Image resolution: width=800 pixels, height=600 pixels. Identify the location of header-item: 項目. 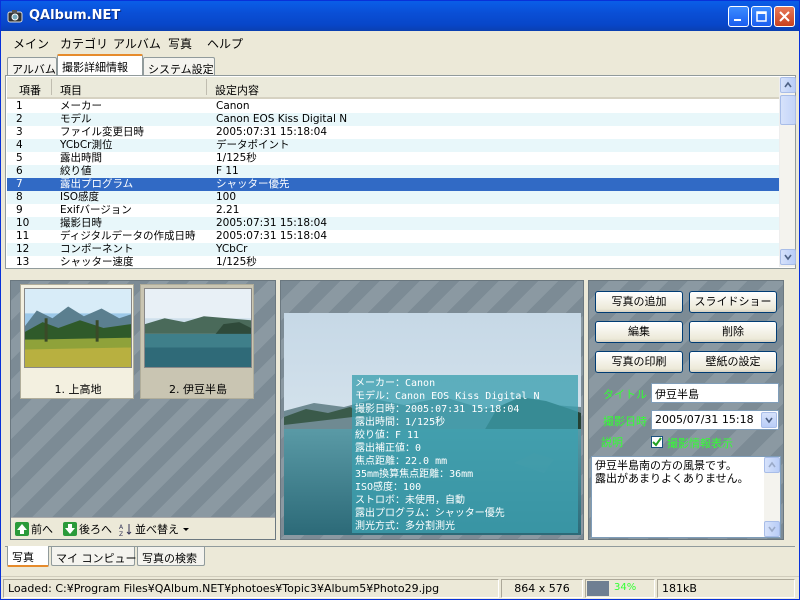
(71, 90).